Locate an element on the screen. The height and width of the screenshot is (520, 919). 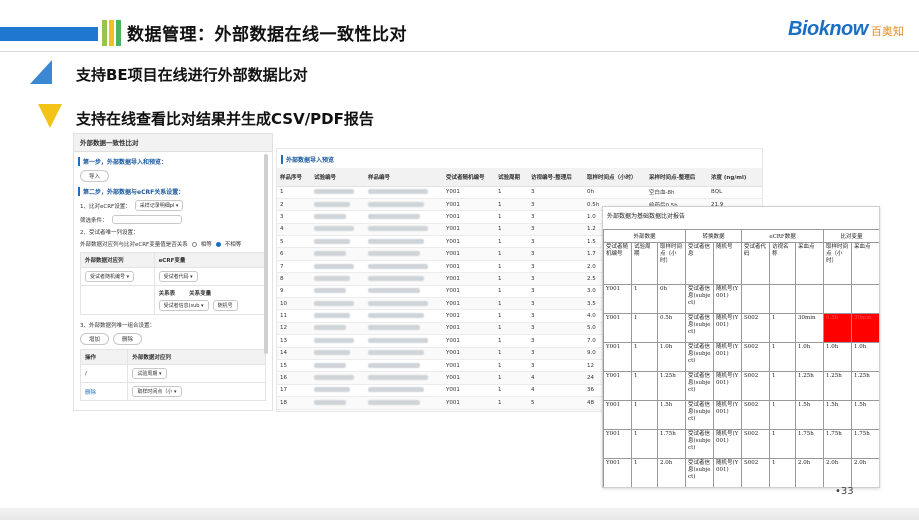
ecrf-variable-select: 受试者代码 ▾ is located at coordinates (178, 276).